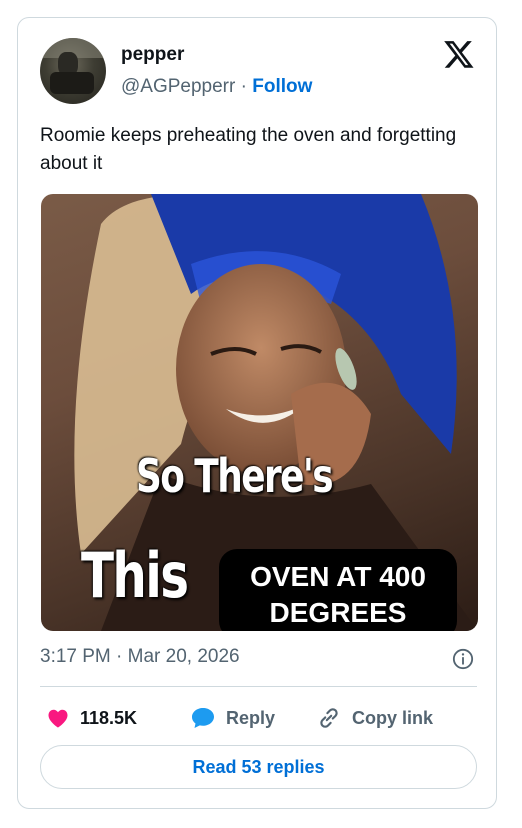  Describe the element at coordinates (338, 612) in the screenshot. I see `meme-box-line2: DEGREES` at that location.